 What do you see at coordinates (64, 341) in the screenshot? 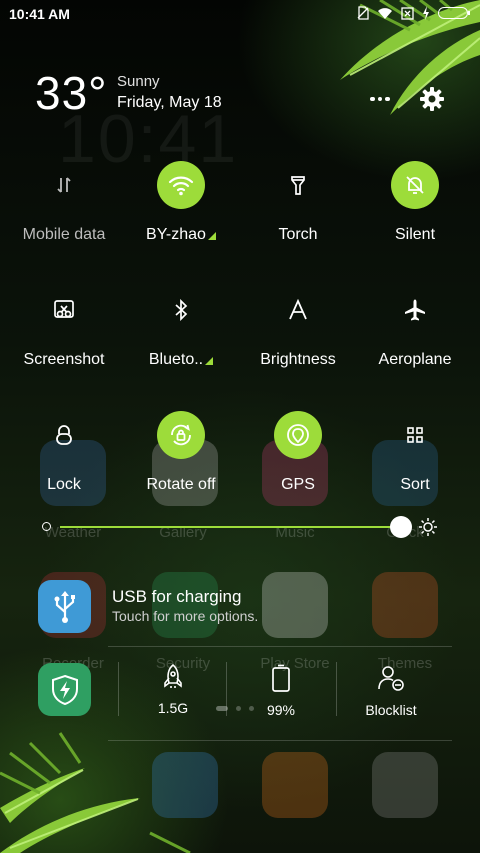
I see `toggle-screenshot: Screenshot` at bounding box center [64, 341].